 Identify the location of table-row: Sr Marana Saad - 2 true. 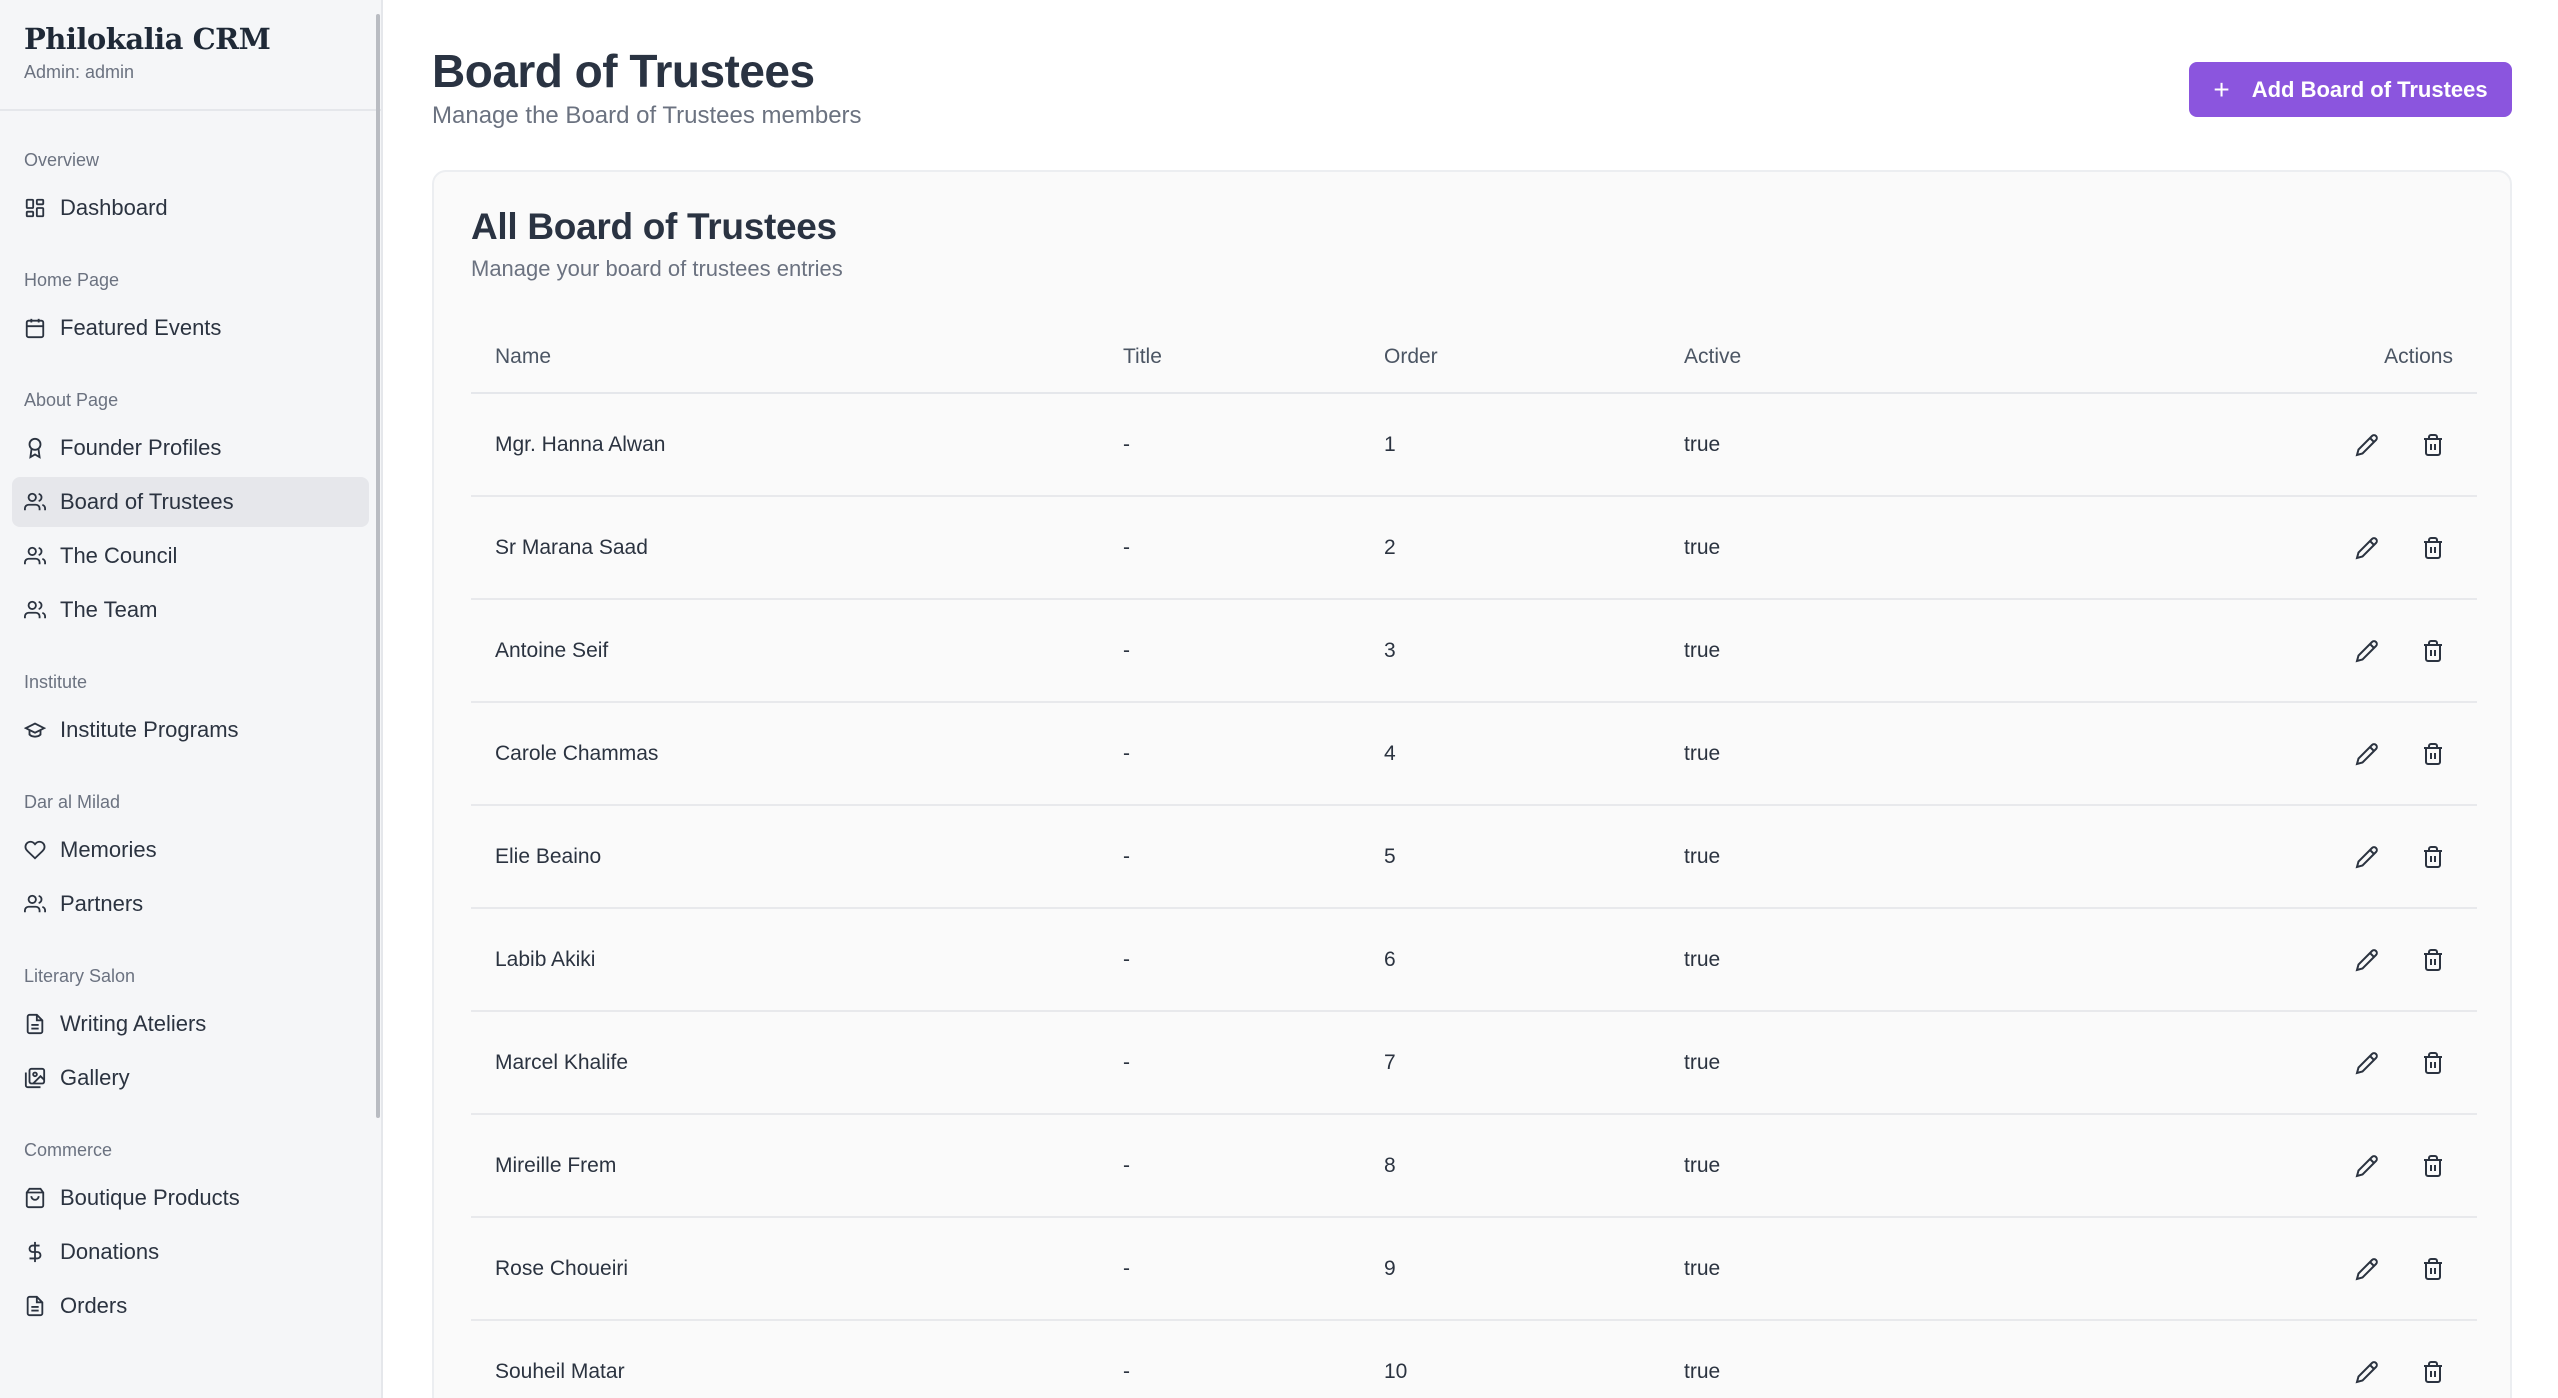
(1474, 548).